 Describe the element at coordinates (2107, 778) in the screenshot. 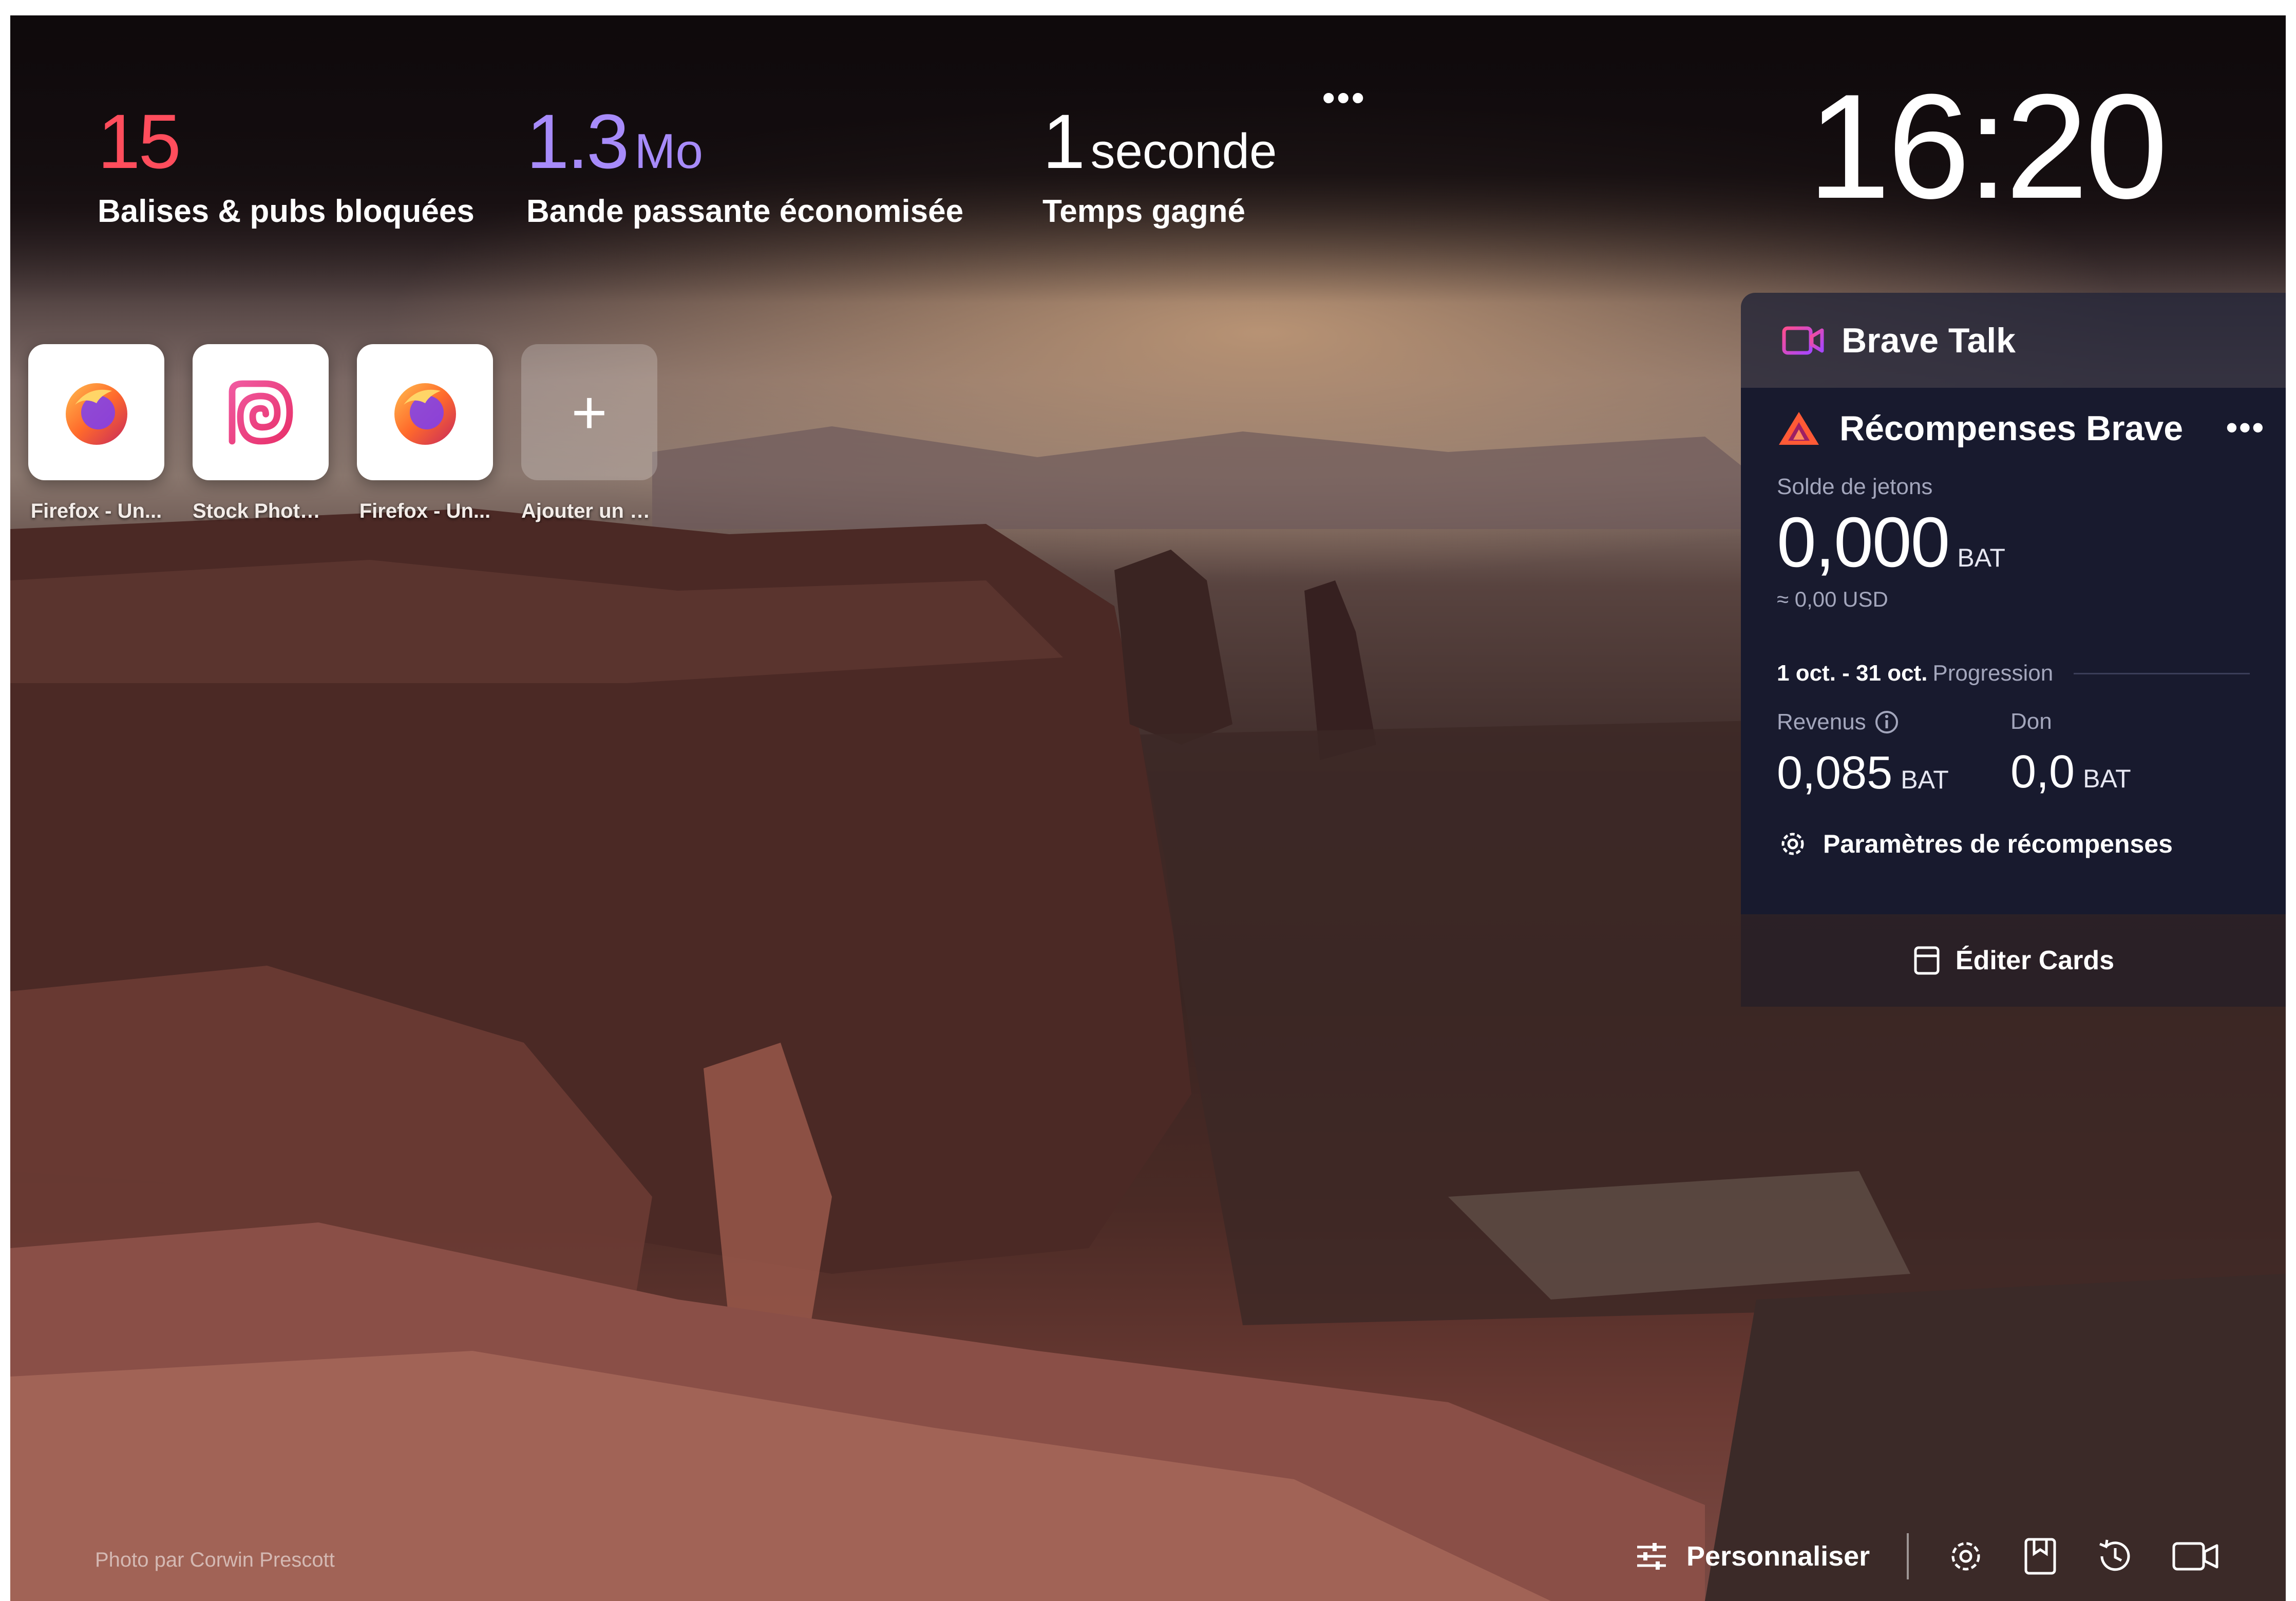

I see `donation-unit: BAT` at that location.